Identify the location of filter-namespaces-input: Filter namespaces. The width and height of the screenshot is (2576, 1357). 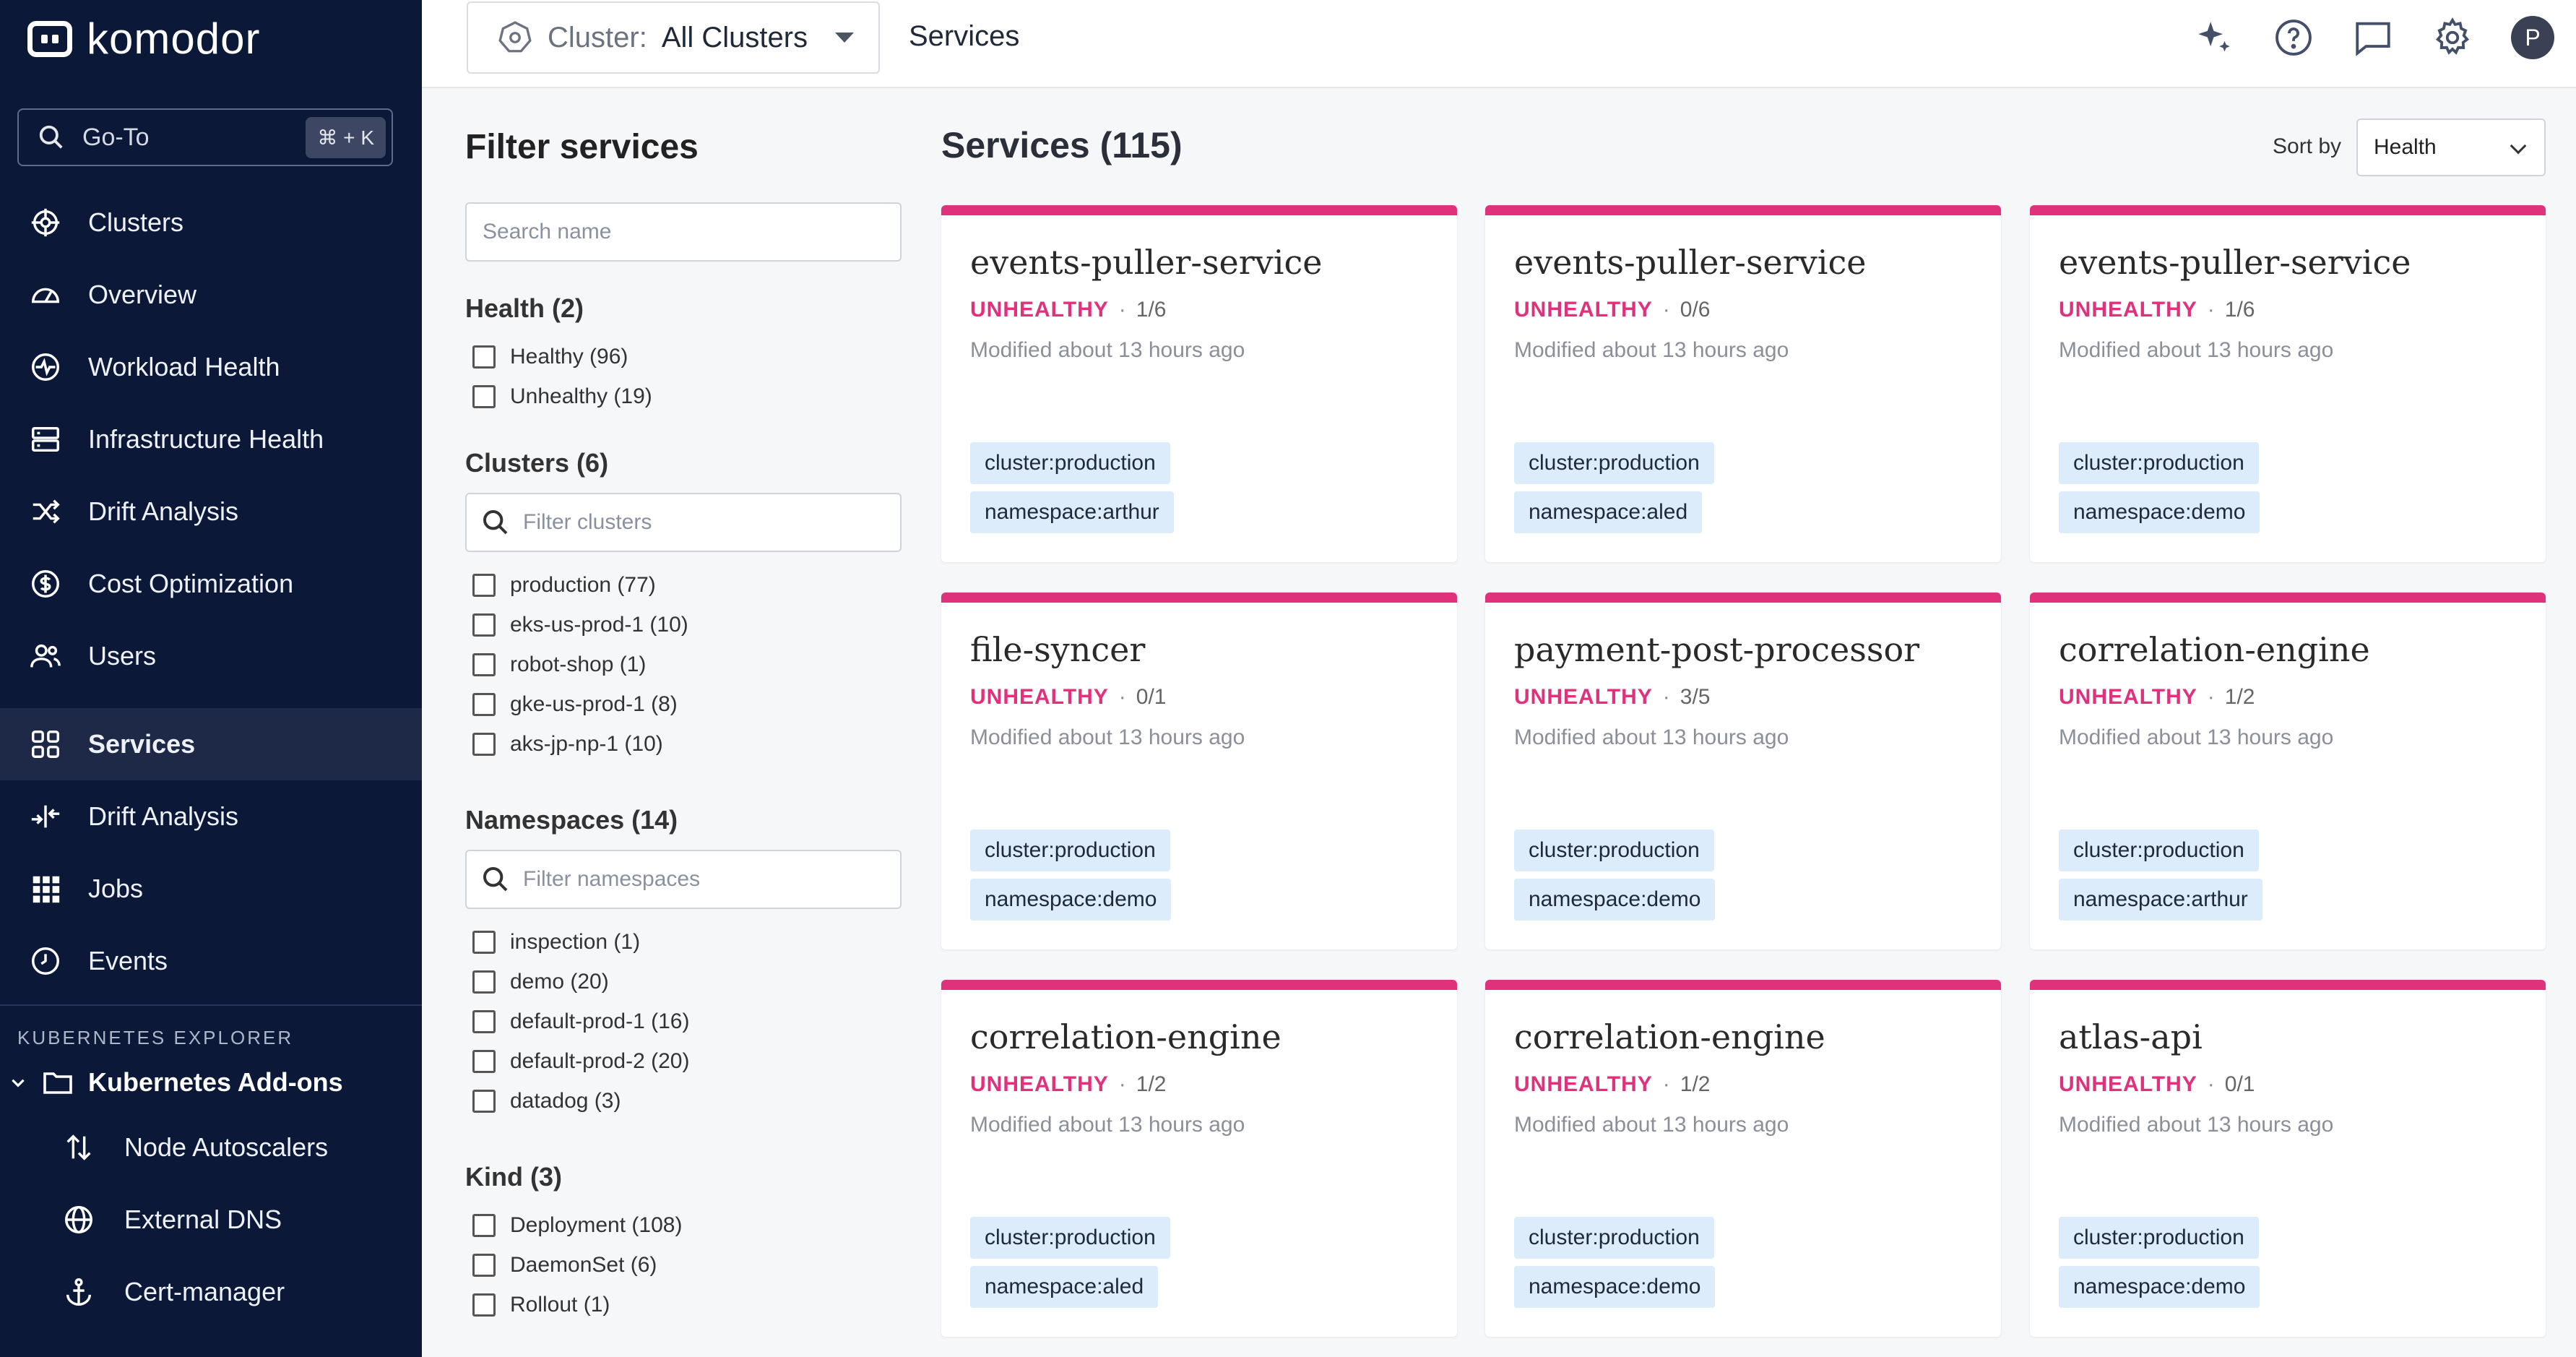
(683, 880).